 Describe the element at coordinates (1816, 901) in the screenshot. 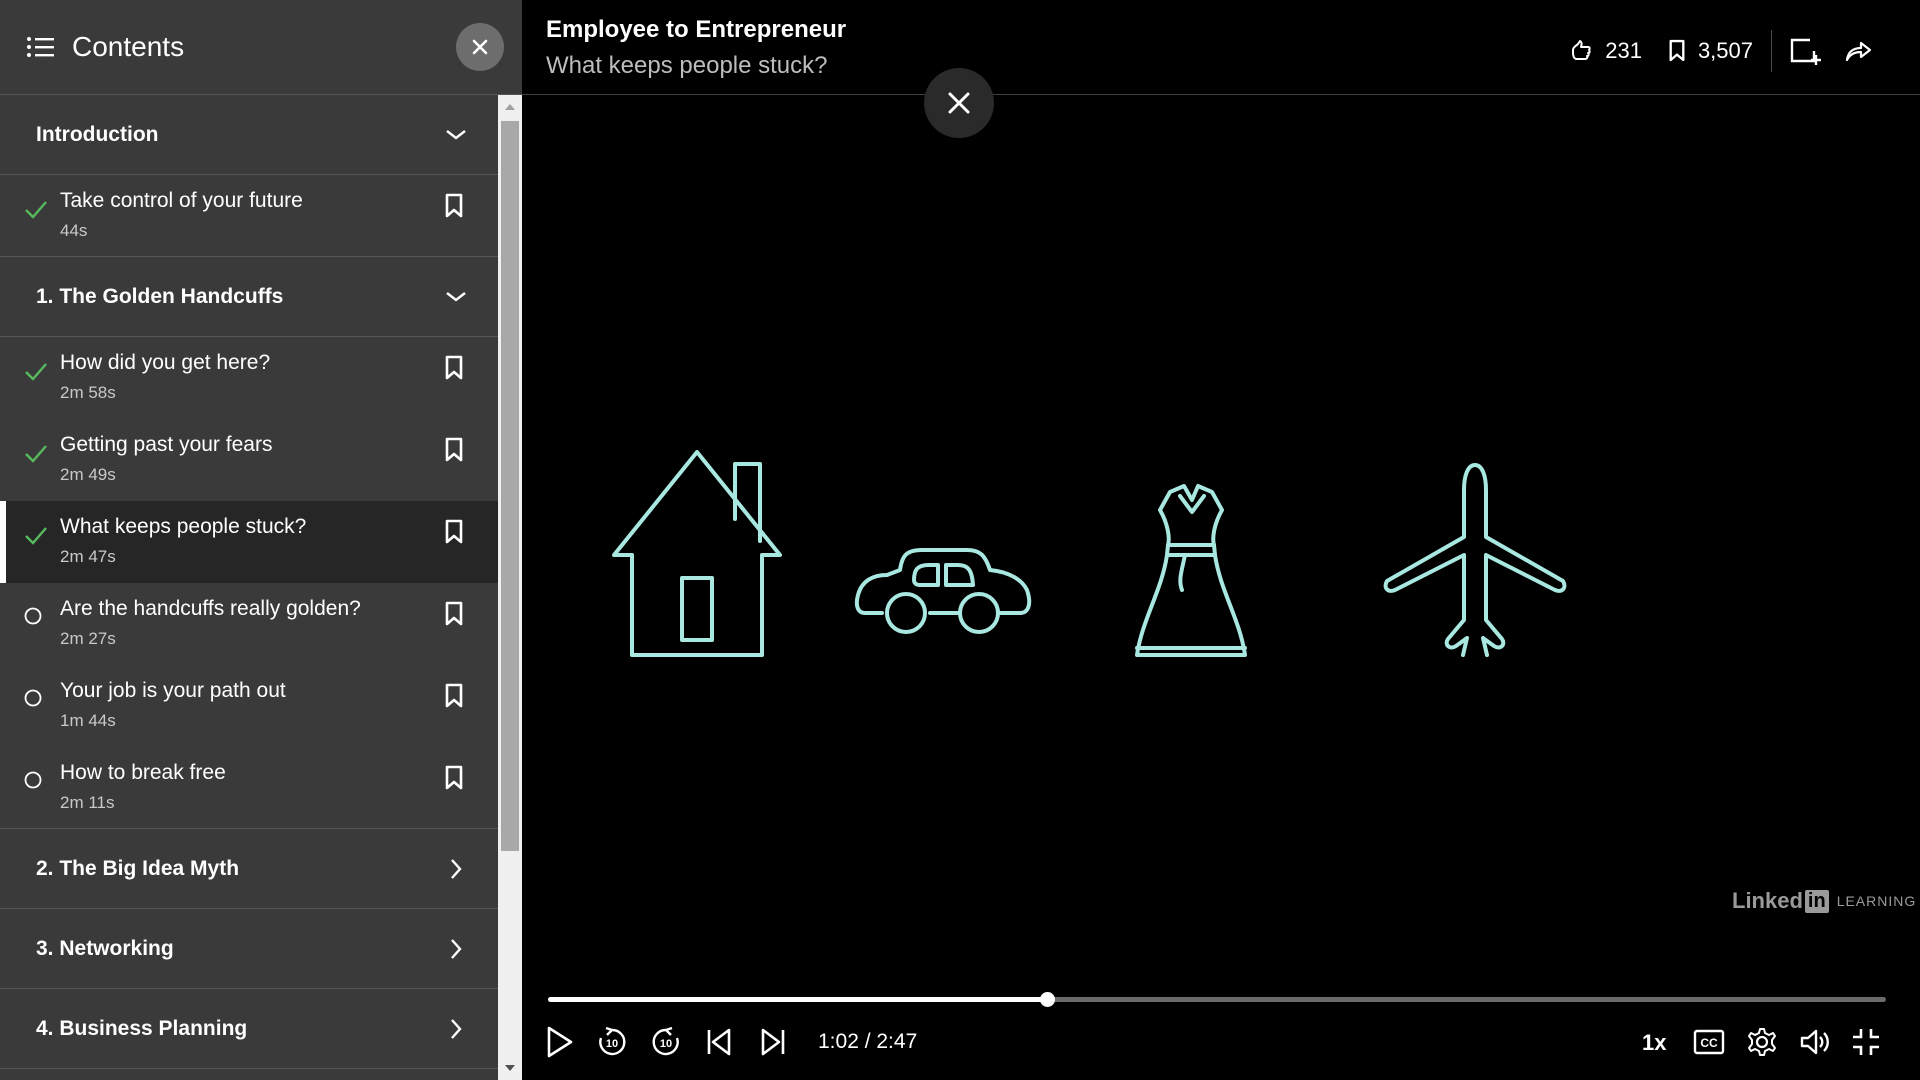

I see `watermark-in: in` at that location.